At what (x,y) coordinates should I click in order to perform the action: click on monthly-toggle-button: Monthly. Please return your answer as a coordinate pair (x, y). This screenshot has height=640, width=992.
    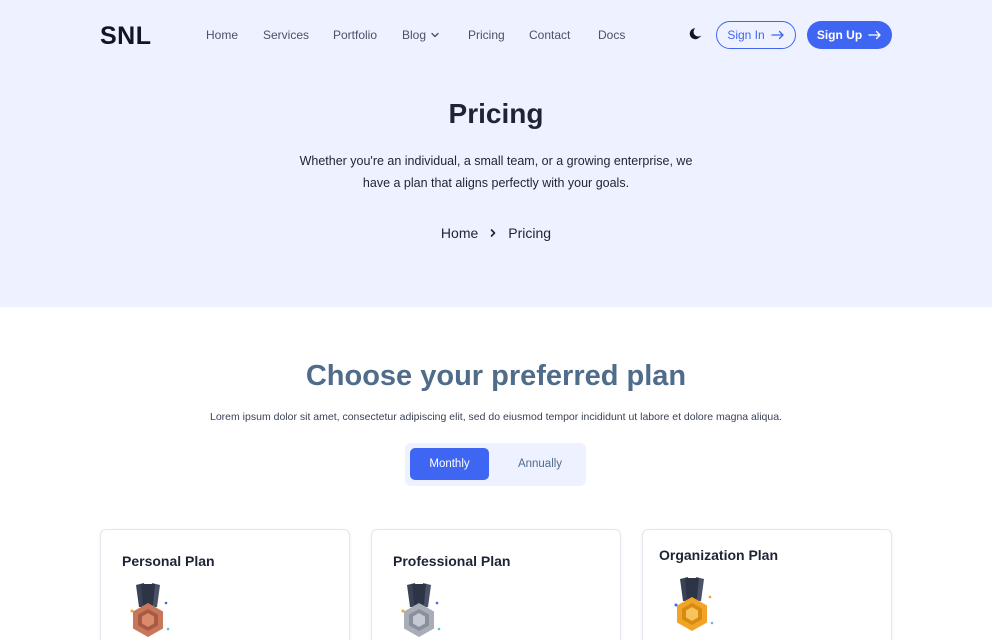
    Looking at the image, I should click on (449, 464).